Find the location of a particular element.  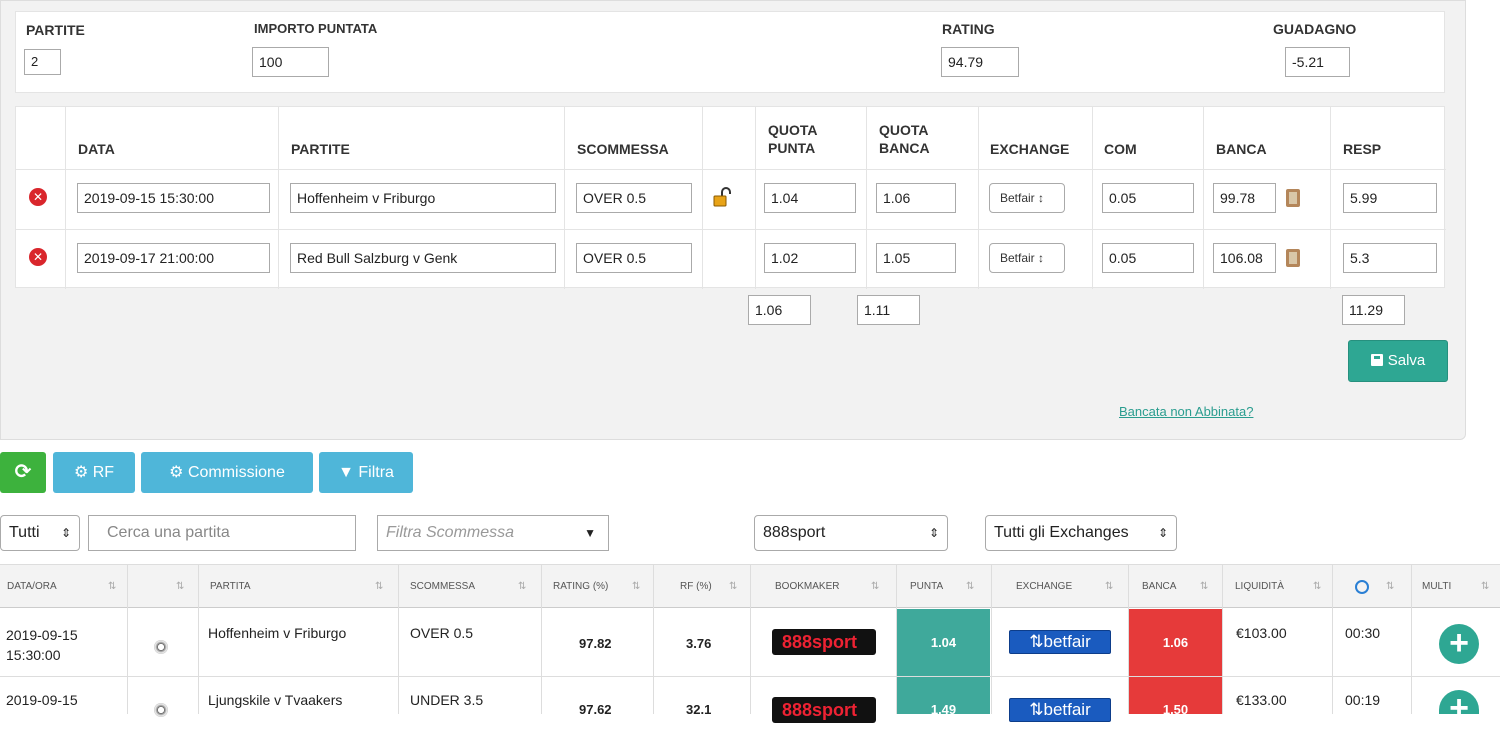

table-row-scommessa: UNDER 3.5 is located at coordinates (447, 700).